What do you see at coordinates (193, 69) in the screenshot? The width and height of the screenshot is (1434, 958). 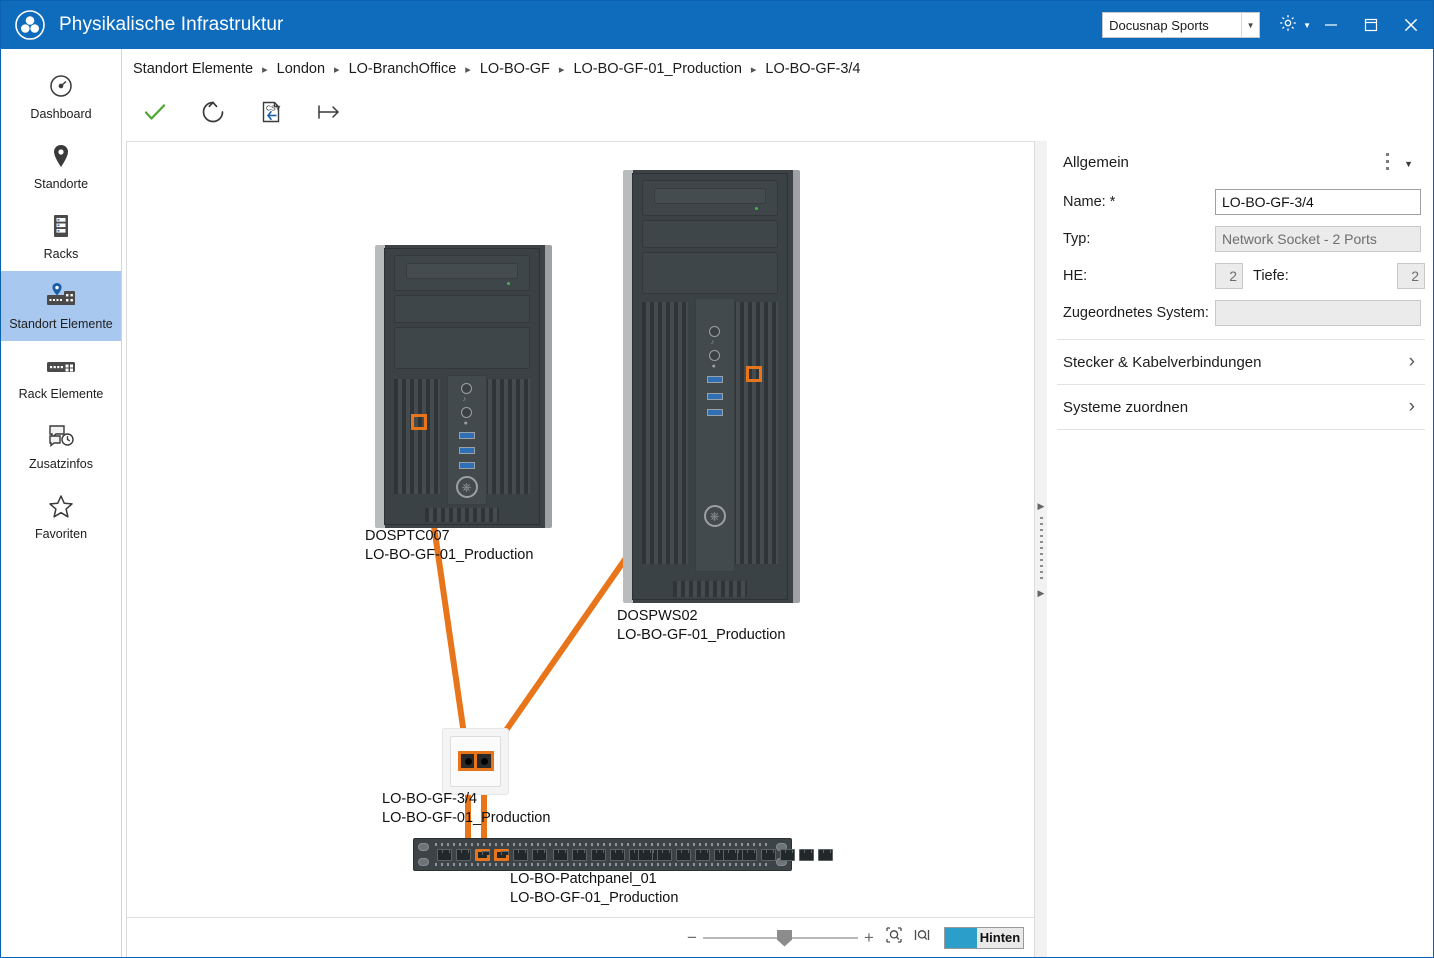 I see `breadcrumb-item-0: Standort Elemente` at bounding box center [193, 69].